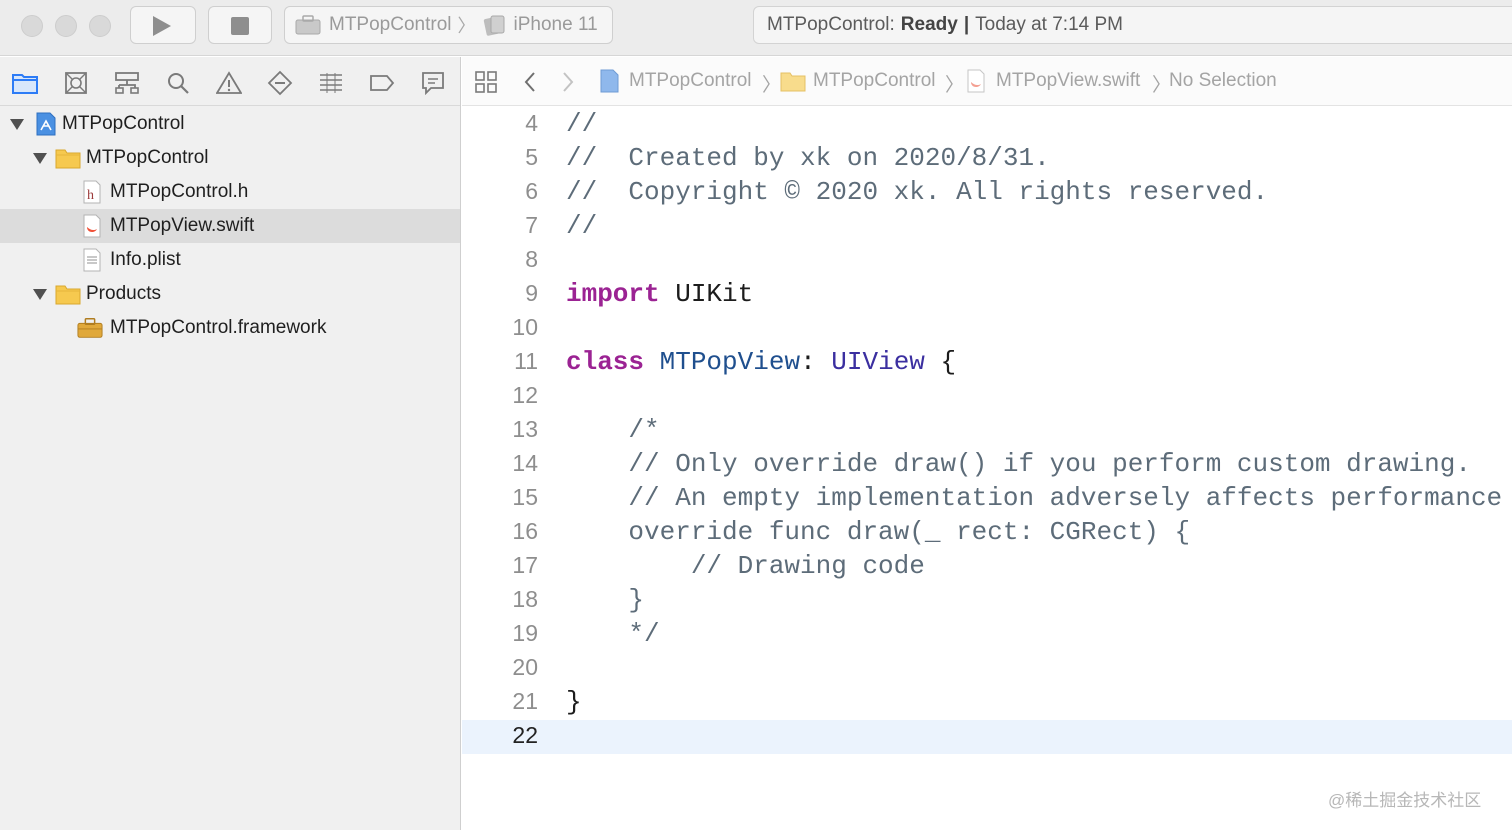 This screenshot has width=1512, height=830. What do you see at coordinates (525, 565) in the screenshot?
I see `line-number: 17` at bounding box center [525, 565].